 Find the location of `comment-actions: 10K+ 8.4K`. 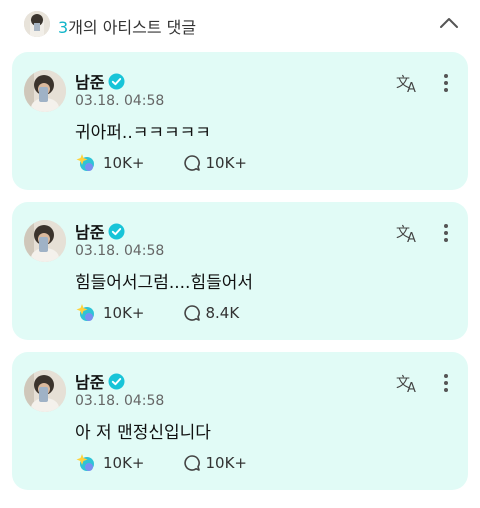

comment-actions: 10K+ 8.4K is located at coordinates (157, 313).